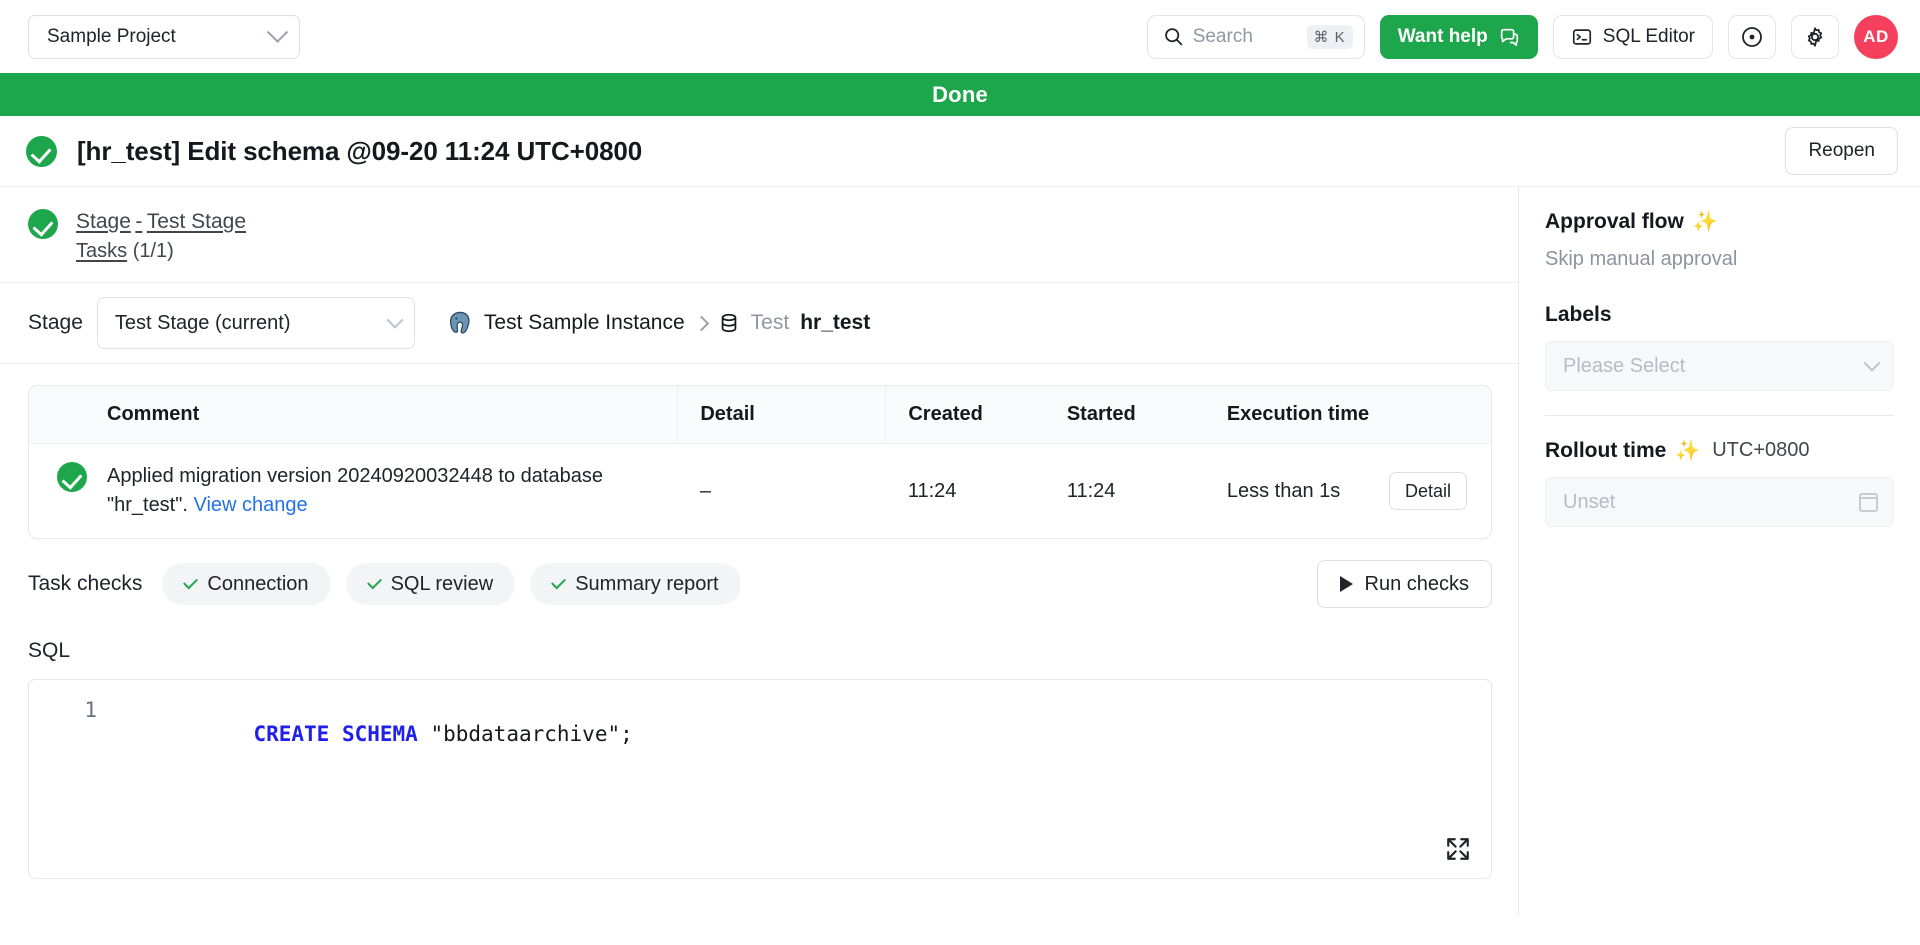 This screenshot has width=1920, height=945. I want to click on cell-started: 11:24, so click(1091, 490).